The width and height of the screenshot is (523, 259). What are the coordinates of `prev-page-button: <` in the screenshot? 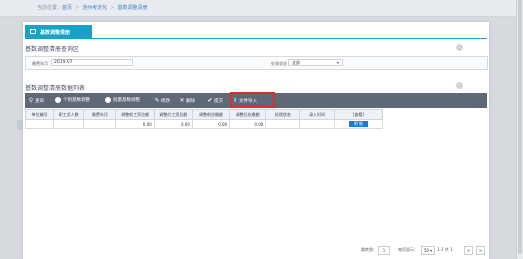 It's located at (468, 250).